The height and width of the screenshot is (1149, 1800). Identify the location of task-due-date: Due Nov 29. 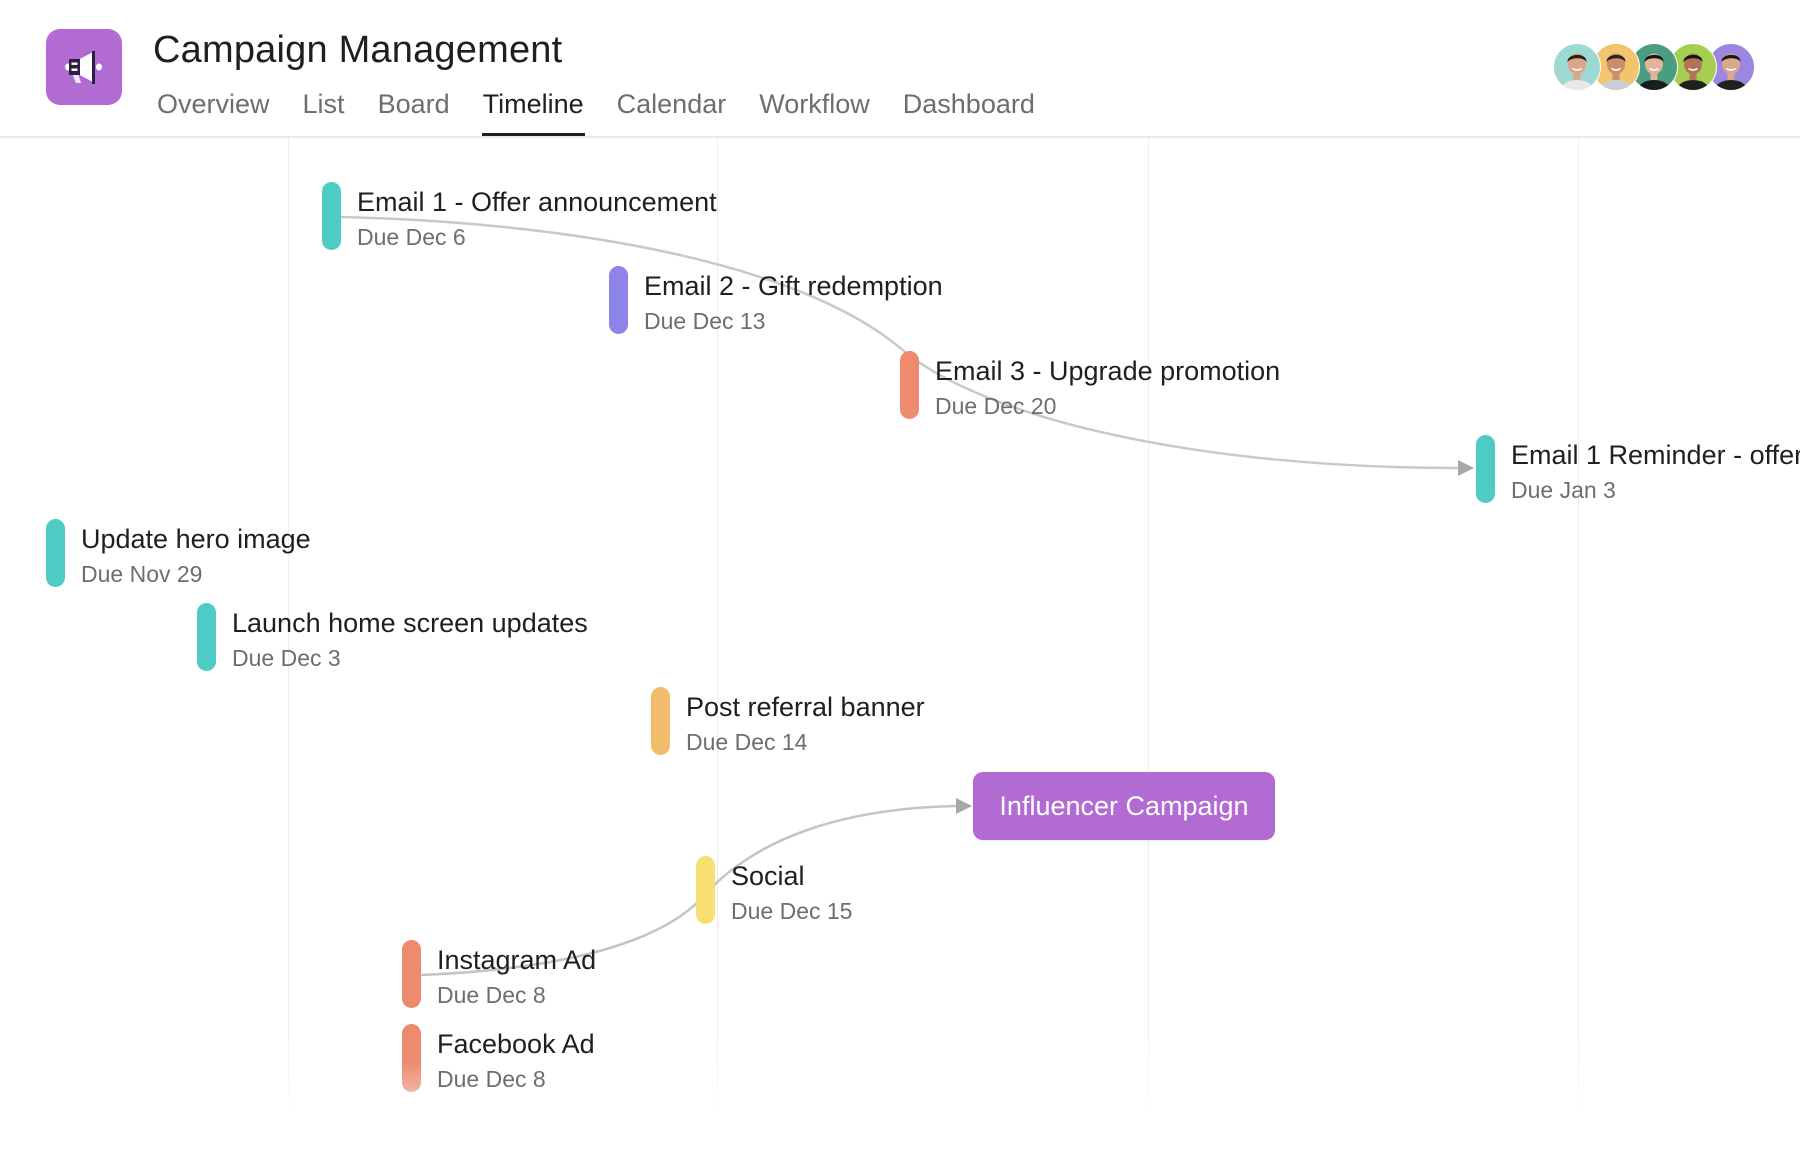
(142, 574).